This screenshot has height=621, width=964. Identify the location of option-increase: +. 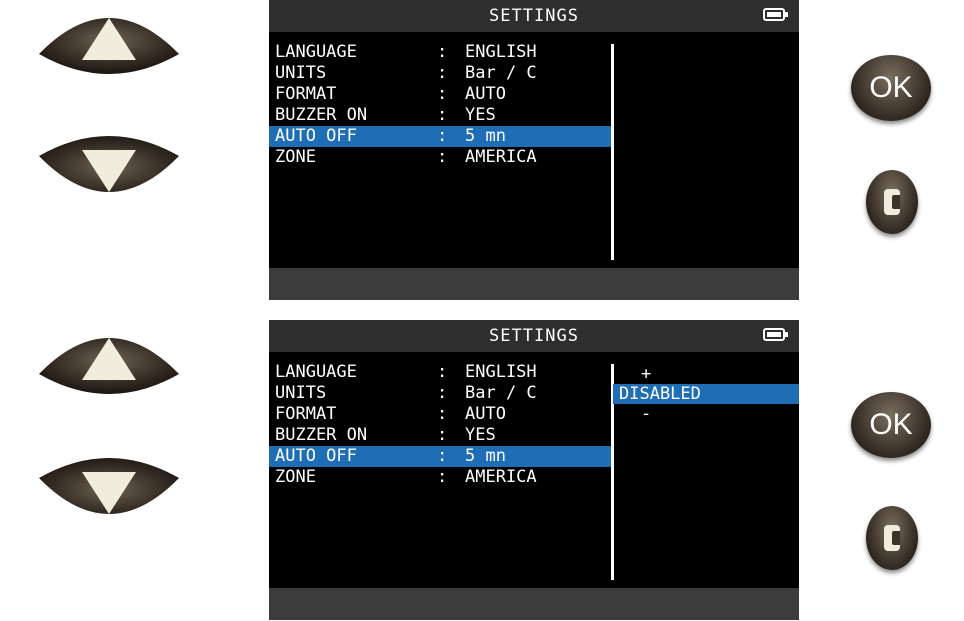
(706, 374).